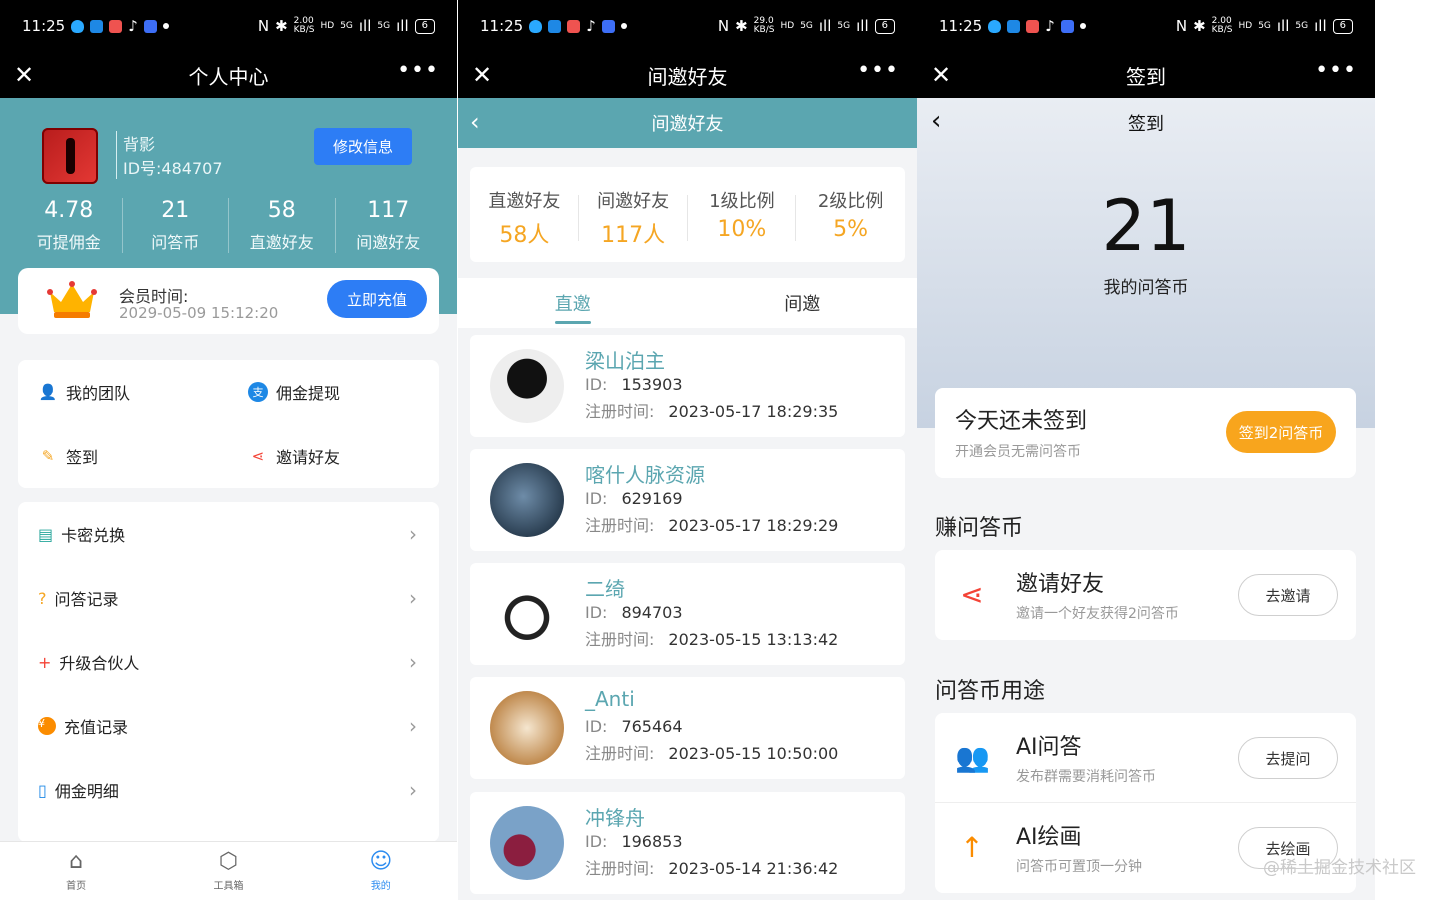  Describe the element at coordinates (389, 225) in the screenshot. I see `stat-indirect-friends: 117 间邀好友` at that location.